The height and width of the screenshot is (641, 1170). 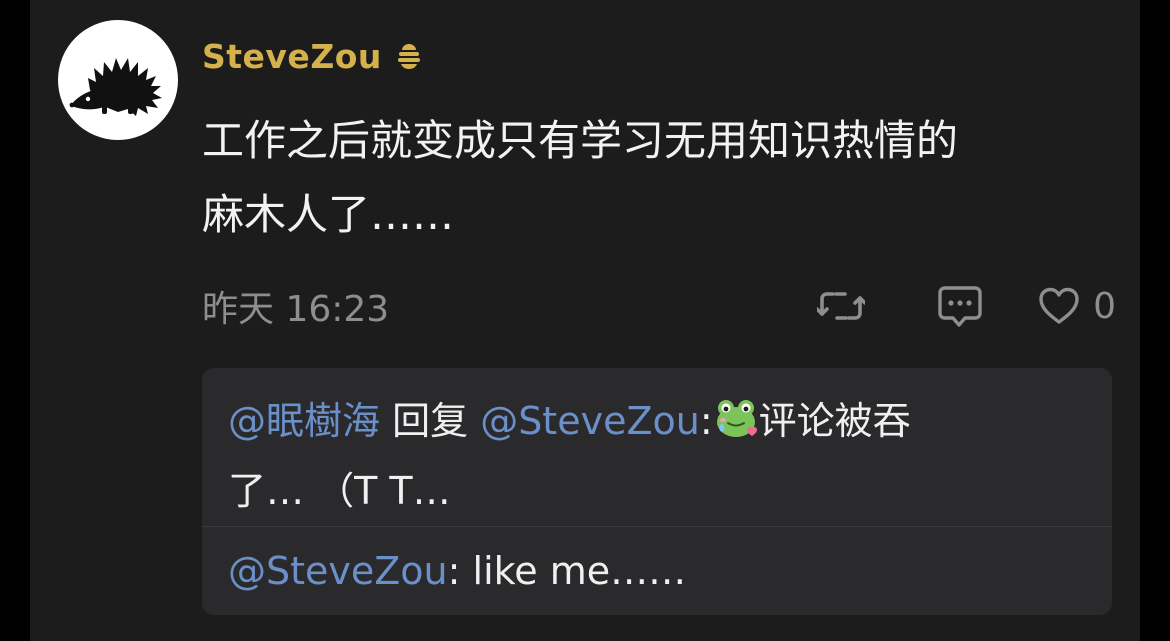 I want to click on post-meta: 昨天 16:23 0, so click(x=662, y=306).